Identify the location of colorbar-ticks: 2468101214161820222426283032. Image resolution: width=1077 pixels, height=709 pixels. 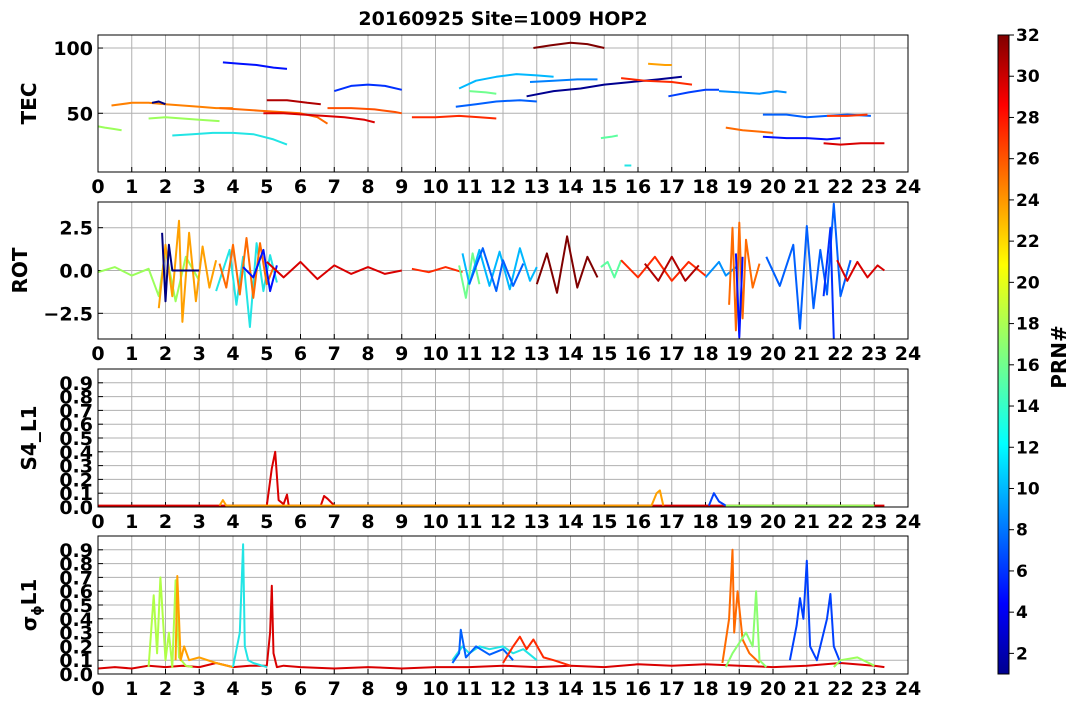
(1024, 345).